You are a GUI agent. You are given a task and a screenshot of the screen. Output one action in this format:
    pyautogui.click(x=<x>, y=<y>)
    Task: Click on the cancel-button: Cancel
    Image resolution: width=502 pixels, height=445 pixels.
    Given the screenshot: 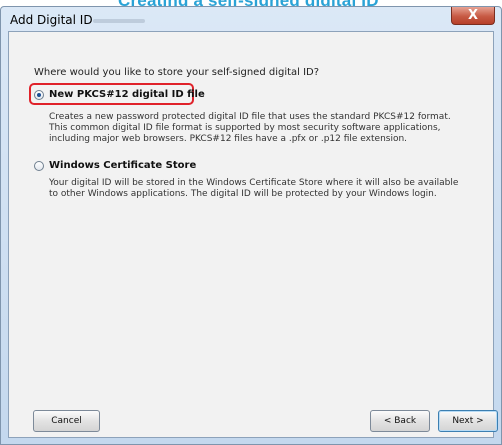 What is the action you would take?
    pyautogui.click(x=66, y=421)
    